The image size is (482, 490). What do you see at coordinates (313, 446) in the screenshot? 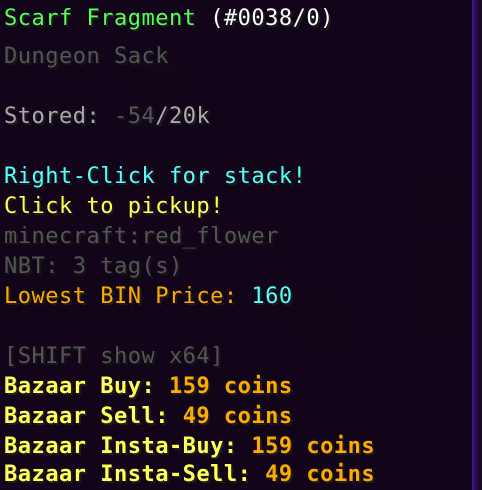
I see `bazaar-insta-buy-value: 159 coins` at bounding box center [313, 446].